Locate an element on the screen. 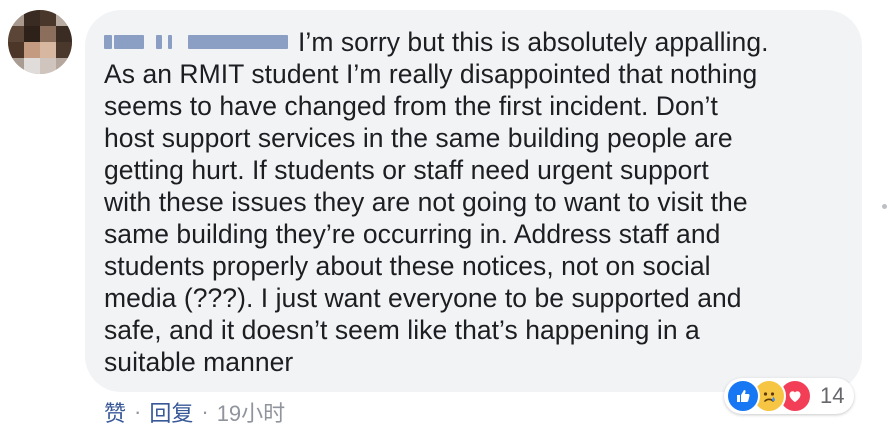 This screenshot has height=432, width=888. like-link: 赞 is located at coordinates (115, 412).